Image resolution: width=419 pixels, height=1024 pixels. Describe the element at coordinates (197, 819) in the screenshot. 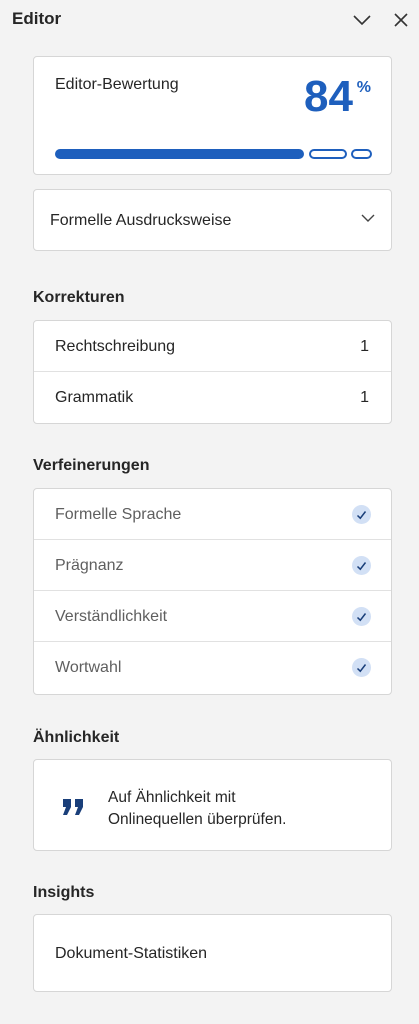

I see `similarity-line-2: Onlinequellen überprüfen.` at that location.